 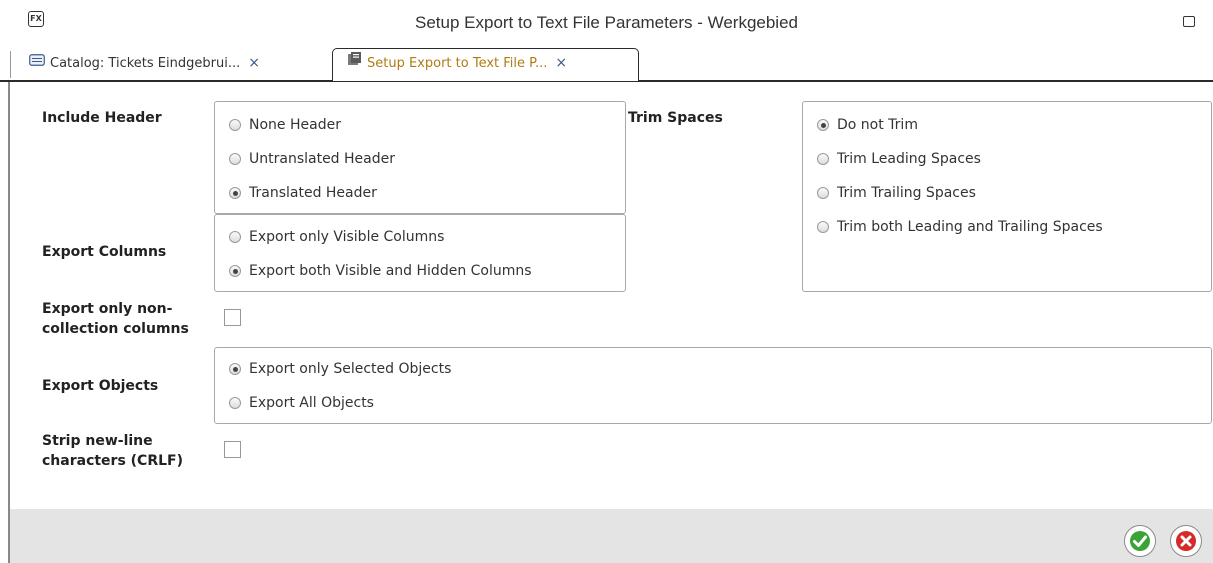 I want to click on cancel-button, so click(x=1186, y=541).